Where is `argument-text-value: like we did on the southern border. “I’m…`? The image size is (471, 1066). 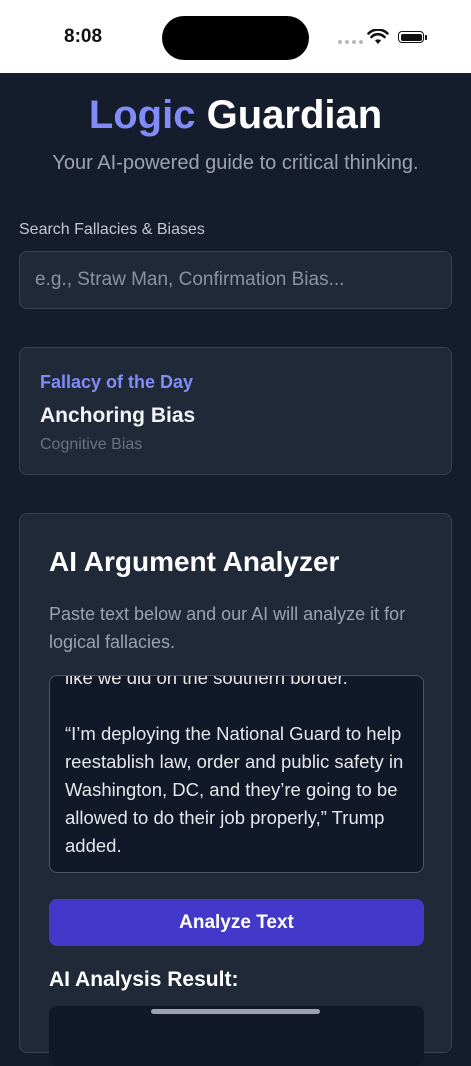
argument-text-value: like we did on the southern border. “I’m… is located at coordinates (234, 765).